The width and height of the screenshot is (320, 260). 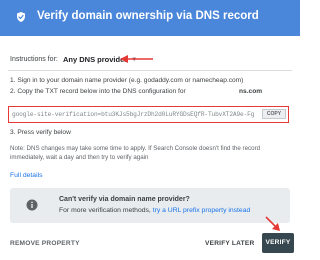 What do you see at coordinates (106, 210) in the screenshot?
I see `info-card-prefix: For more verification methods,` at bounding box center [106, 210].